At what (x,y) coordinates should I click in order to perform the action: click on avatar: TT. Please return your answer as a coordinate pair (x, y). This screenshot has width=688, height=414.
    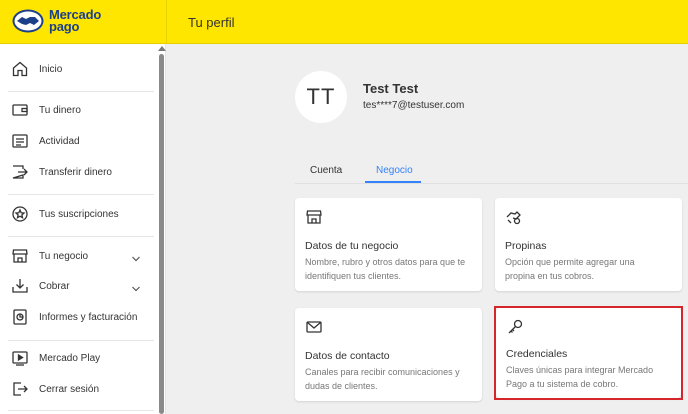
    Looking at the image, I should click on (321, 97).